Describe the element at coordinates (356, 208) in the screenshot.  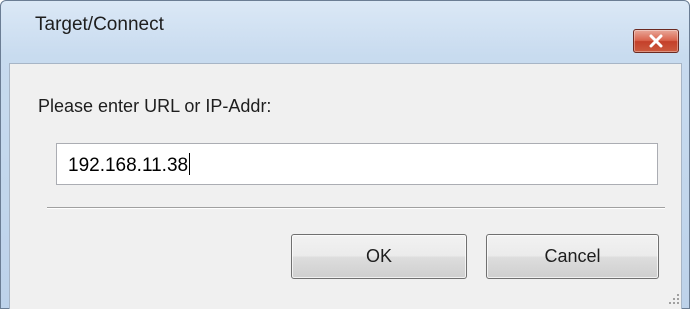
I see `separator-line` at that location.